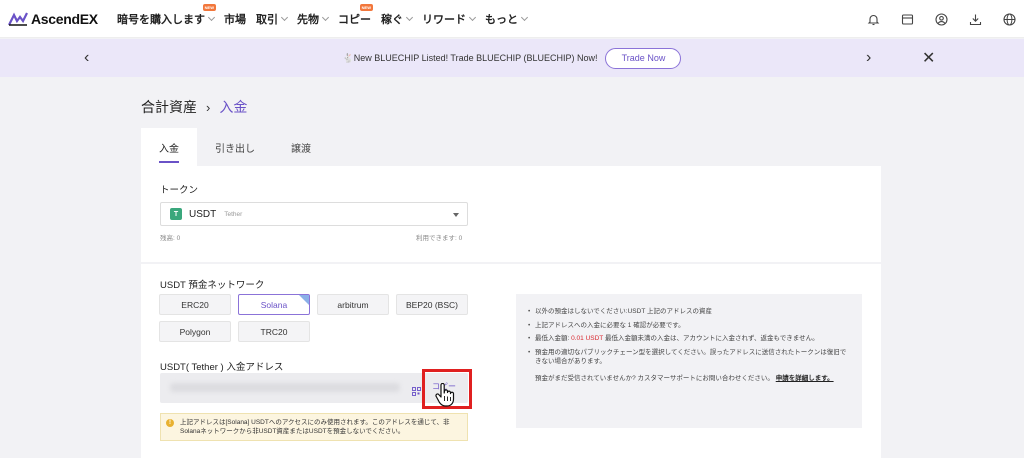  What do you see at coordinates (233, 214) in the screenshot?
I see `token-name: Tether` at bounding box center [233, 214].